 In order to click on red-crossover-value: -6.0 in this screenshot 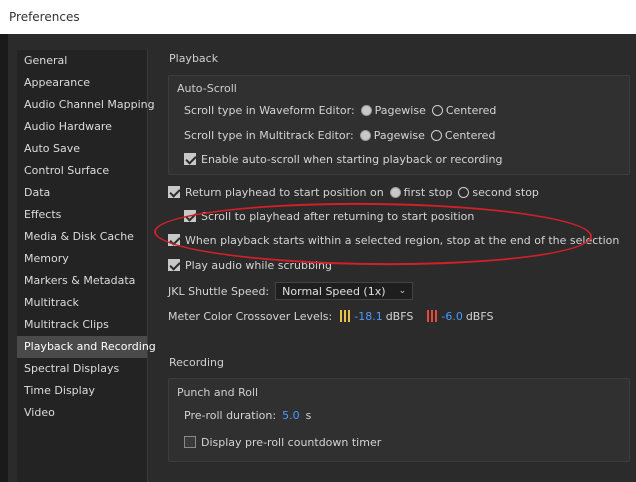, I will do `click(451, 316)`.